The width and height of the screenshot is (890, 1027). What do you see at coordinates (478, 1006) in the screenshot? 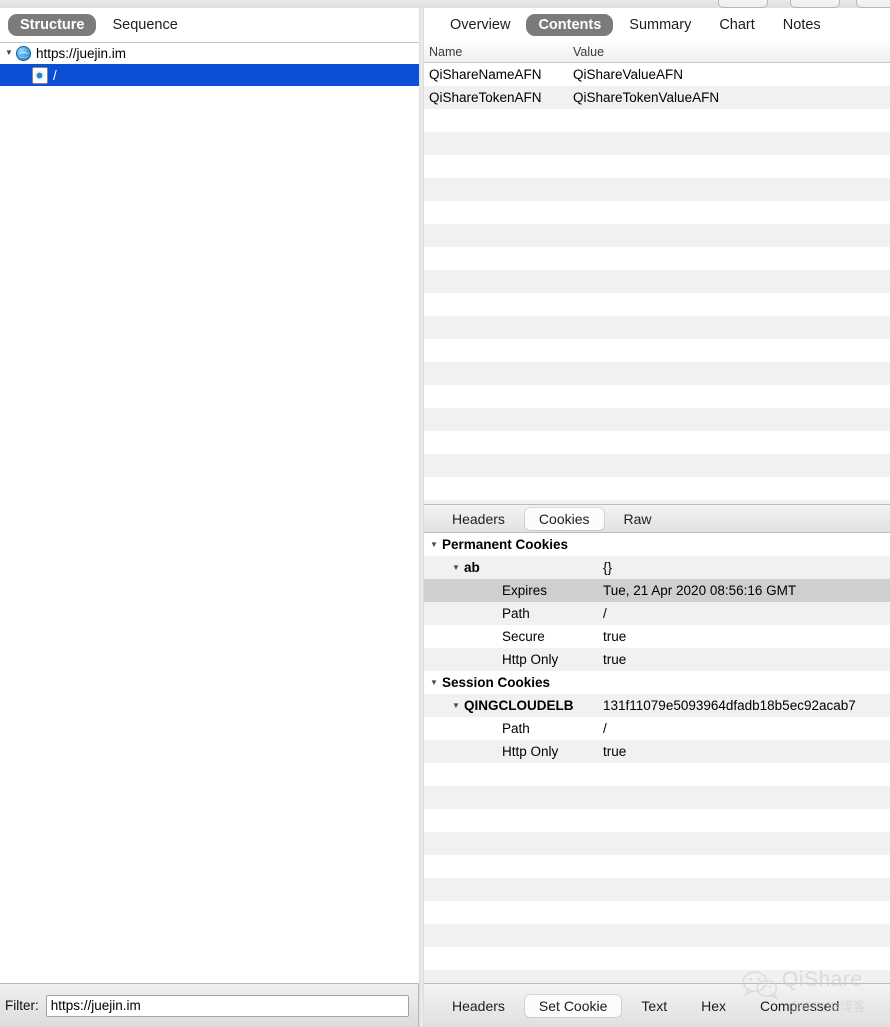
I see `tab-body-headers: Headers` at bounding box center [478, 1006].